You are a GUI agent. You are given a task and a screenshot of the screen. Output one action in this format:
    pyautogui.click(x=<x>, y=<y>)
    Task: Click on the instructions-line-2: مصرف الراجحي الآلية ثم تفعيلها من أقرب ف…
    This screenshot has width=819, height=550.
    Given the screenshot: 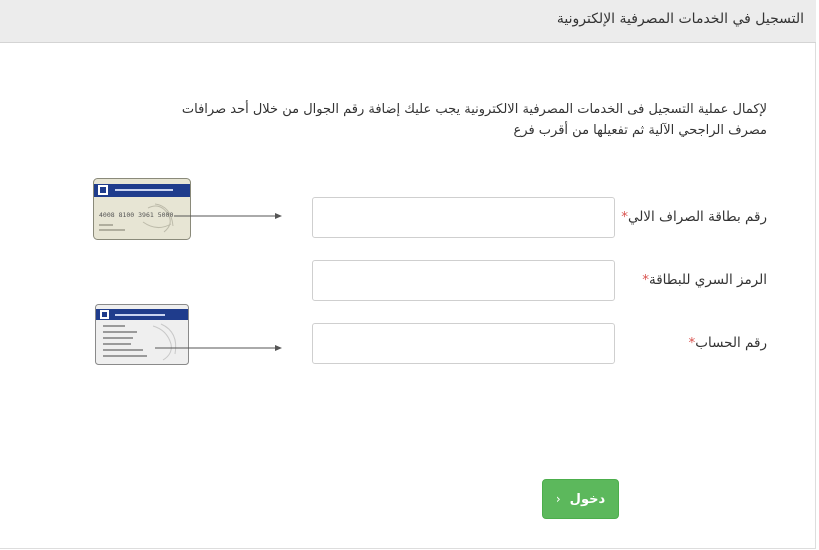 What is the action you would take?
    pyautogui.click(x=640, y=130)
    